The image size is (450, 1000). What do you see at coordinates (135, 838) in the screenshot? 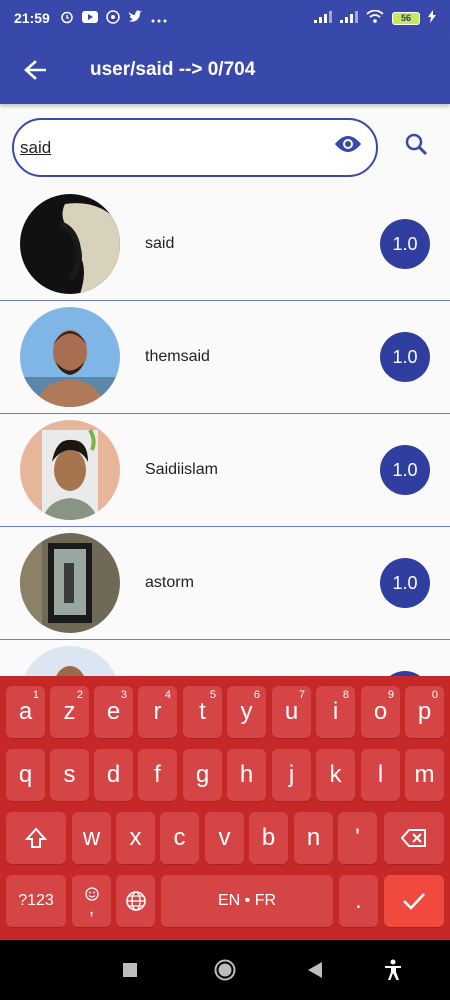
I see `key-x: x` at bounding box center [135, 838].